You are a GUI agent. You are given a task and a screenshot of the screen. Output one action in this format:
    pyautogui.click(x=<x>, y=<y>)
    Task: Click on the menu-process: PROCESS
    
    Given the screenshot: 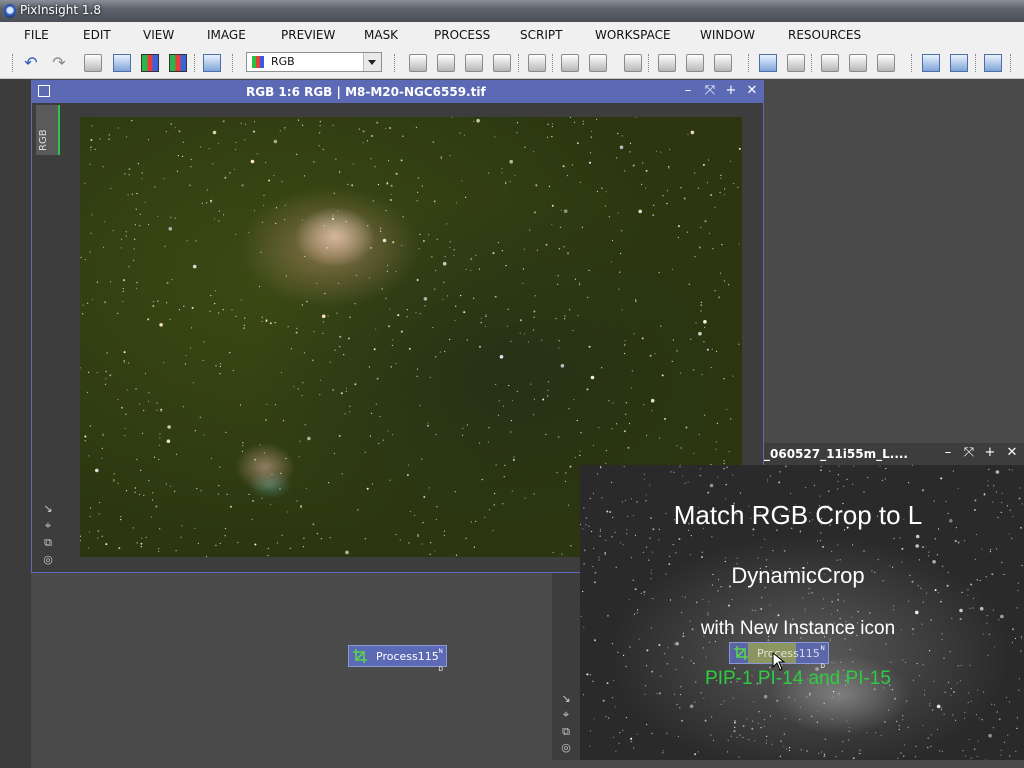 What is the action you would take?
    pyautogui.click(x=462, y=35)
    